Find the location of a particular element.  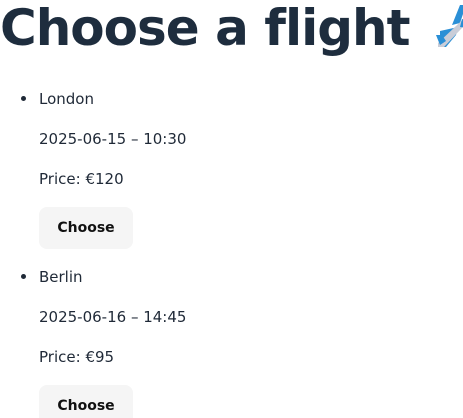

flight-datetime: 2025-06-15 – 10:30 is located at coordinates (113, 139).